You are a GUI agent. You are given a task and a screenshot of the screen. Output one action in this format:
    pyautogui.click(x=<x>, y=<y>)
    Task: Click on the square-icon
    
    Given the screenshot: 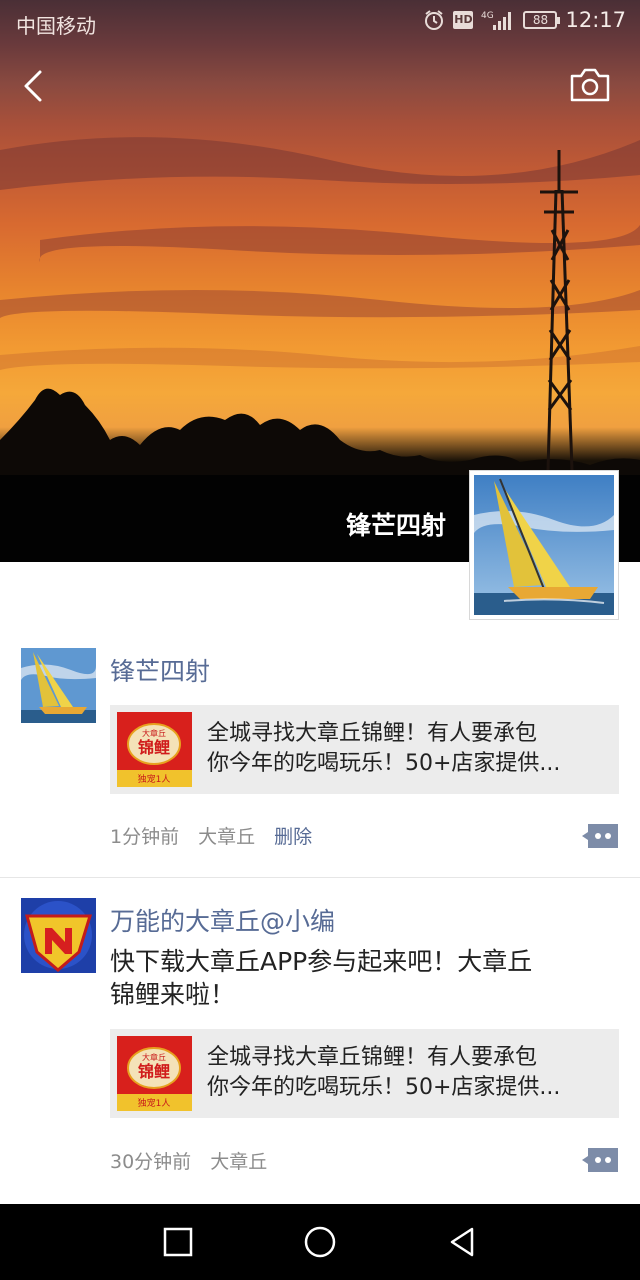 What is the action you would take?
    pyautogui.click(x=178, y=1242)
    